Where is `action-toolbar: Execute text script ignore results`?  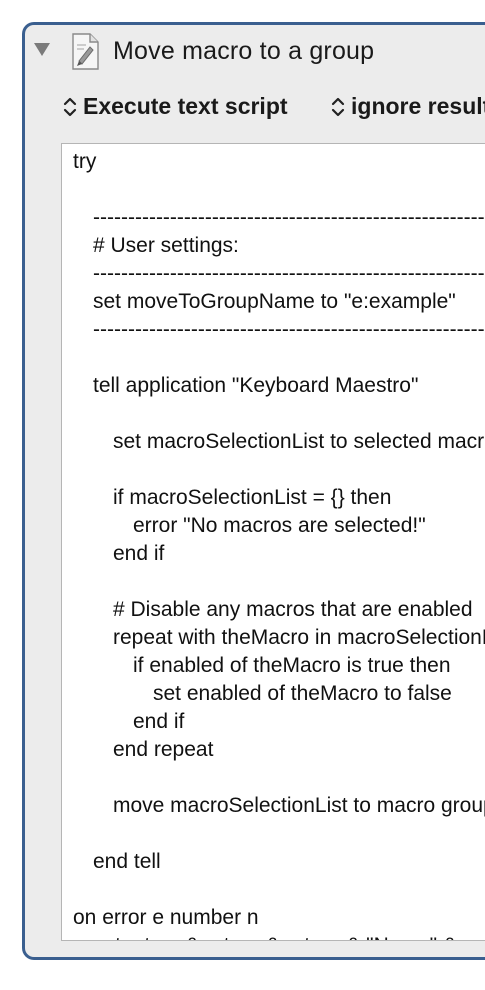 action-toolbar: Execute text script ignore results is located at coordinates (255, 109).